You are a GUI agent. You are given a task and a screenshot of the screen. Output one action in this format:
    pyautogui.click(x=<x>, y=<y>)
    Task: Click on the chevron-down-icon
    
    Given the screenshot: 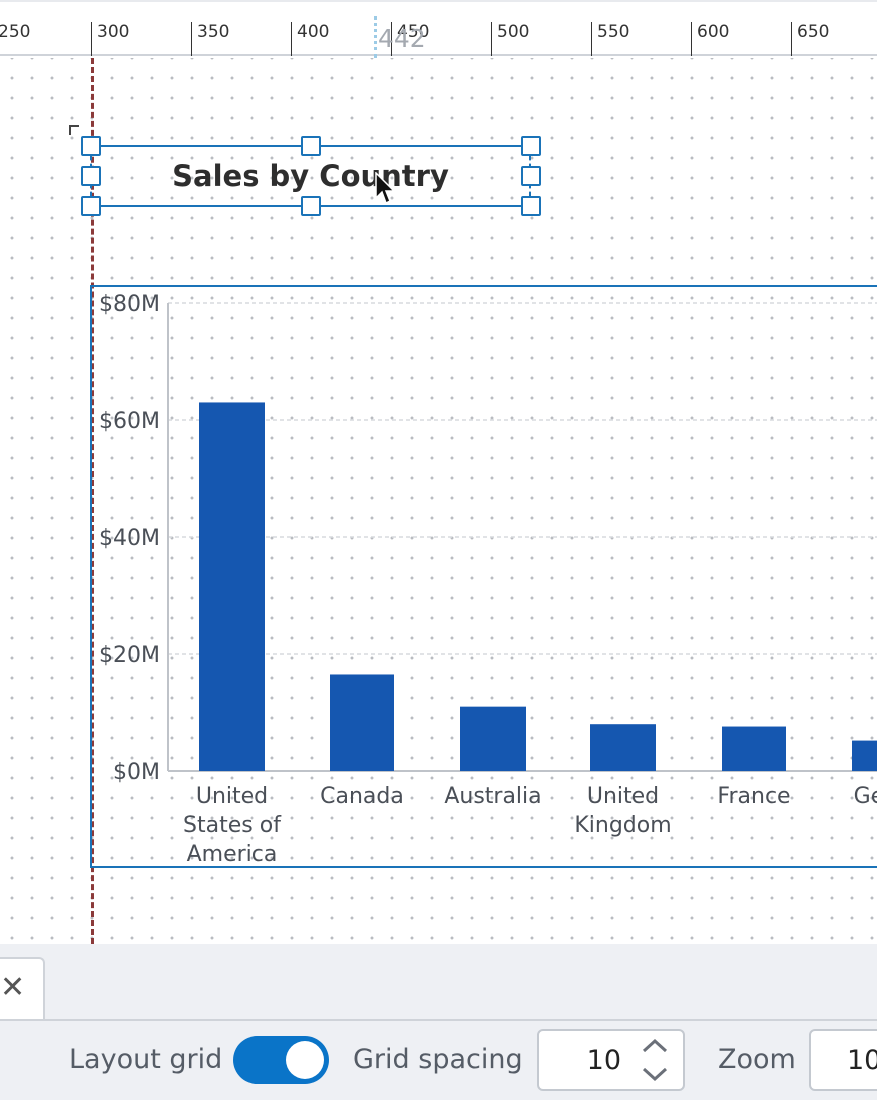 What is the action you would take?
    pyautogui.click(x=655, y=1074)
    